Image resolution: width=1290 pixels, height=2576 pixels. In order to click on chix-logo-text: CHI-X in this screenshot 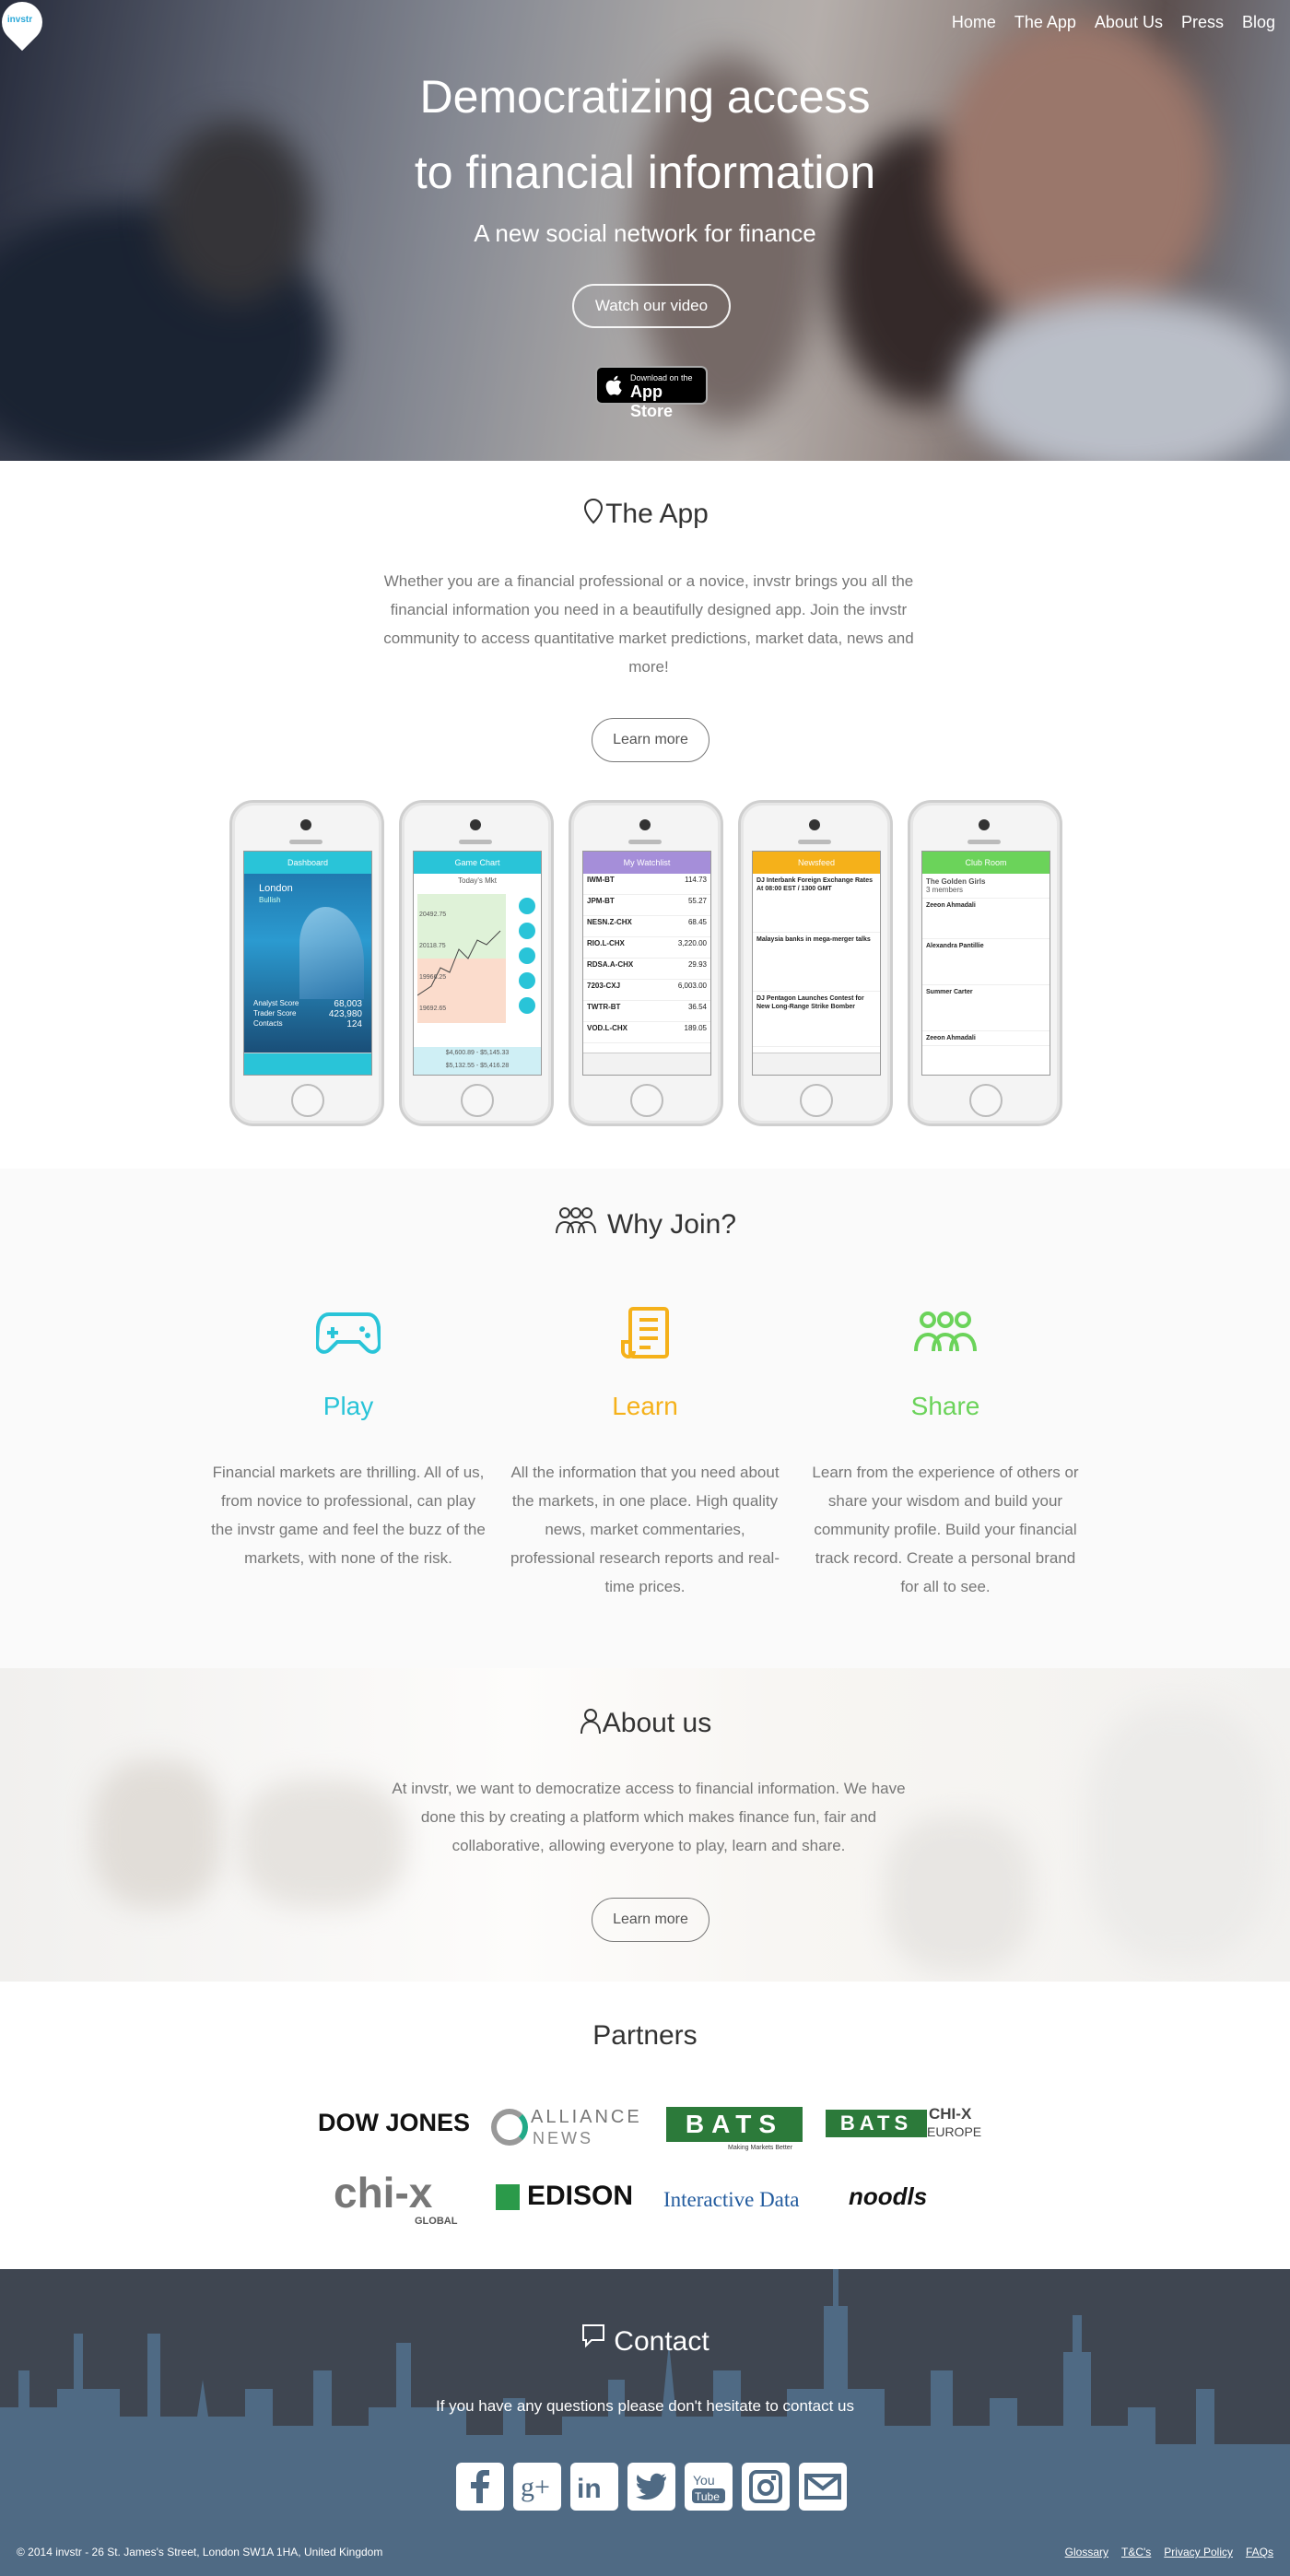, I will do `click(950, 2114)`.